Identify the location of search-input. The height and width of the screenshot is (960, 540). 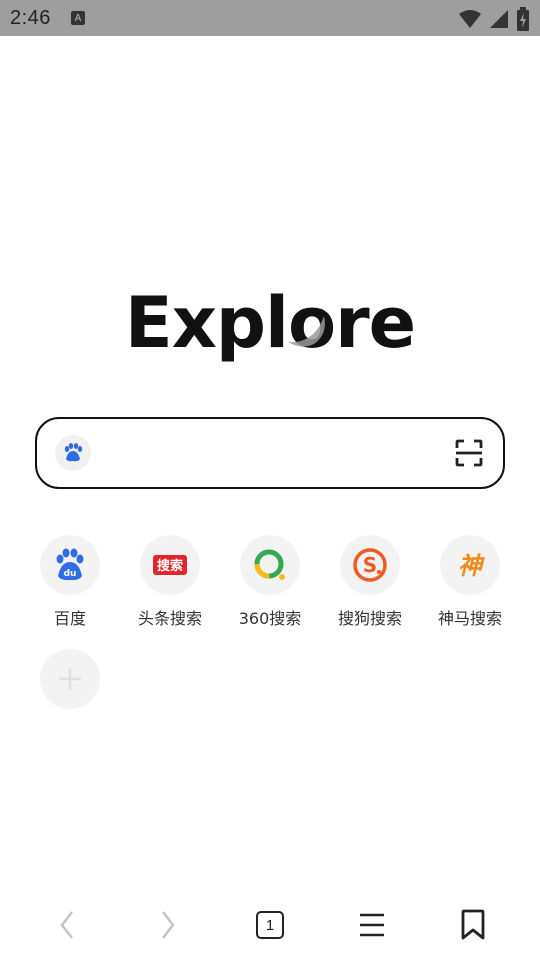
(272, 453).